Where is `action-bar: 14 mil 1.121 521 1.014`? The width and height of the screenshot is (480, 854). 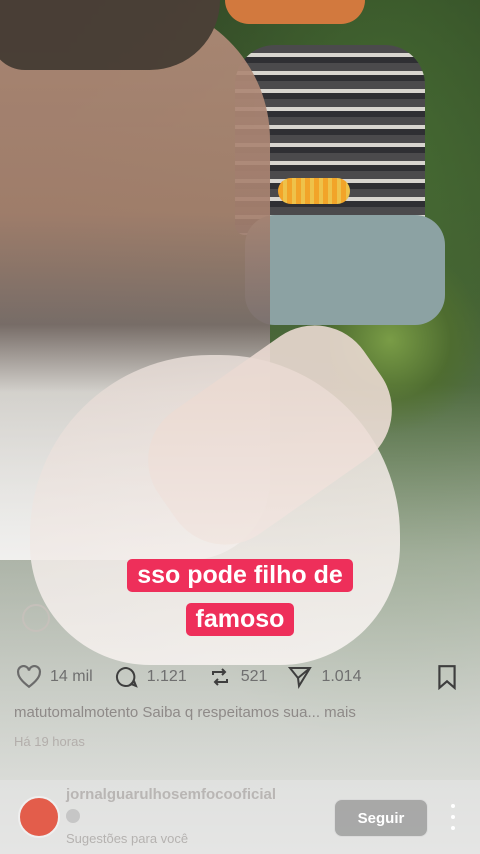 action-bar: 14 mil 1.121 521 1.014 is located at coordinates (241, 677).